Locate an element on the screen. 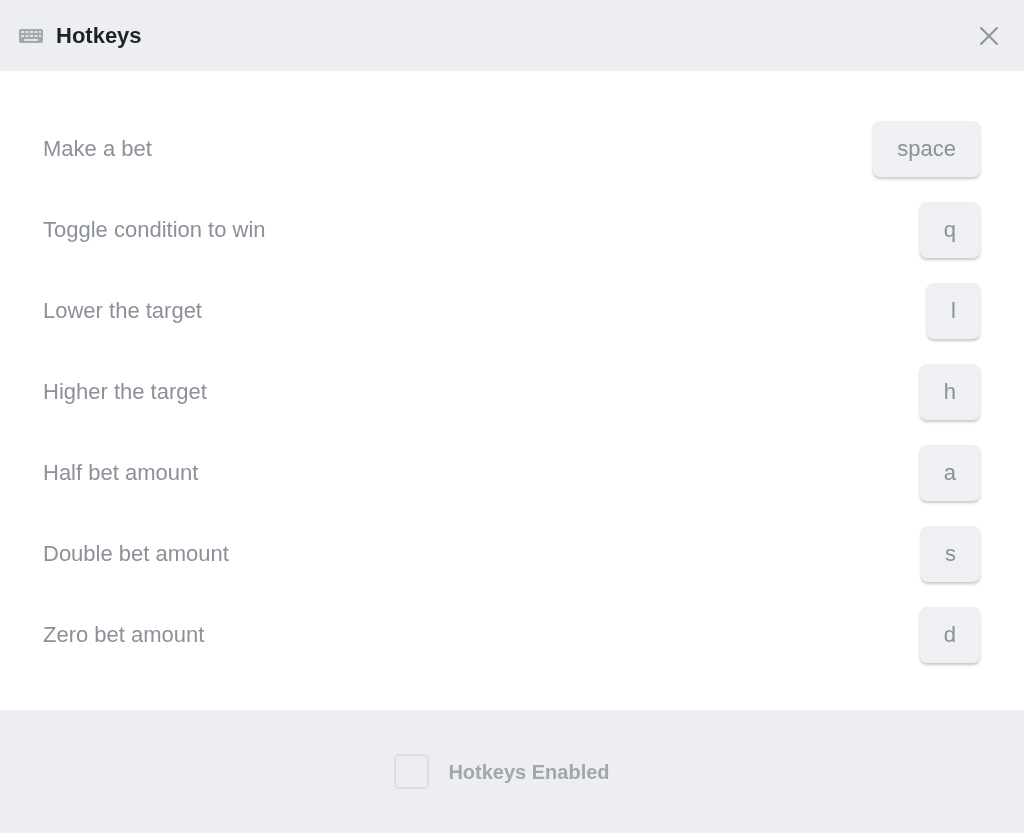 Image resolution: width=1024 pixels, height=833 pixels. hotkey-action: Double bet amount is located at coordinates (136, 554).